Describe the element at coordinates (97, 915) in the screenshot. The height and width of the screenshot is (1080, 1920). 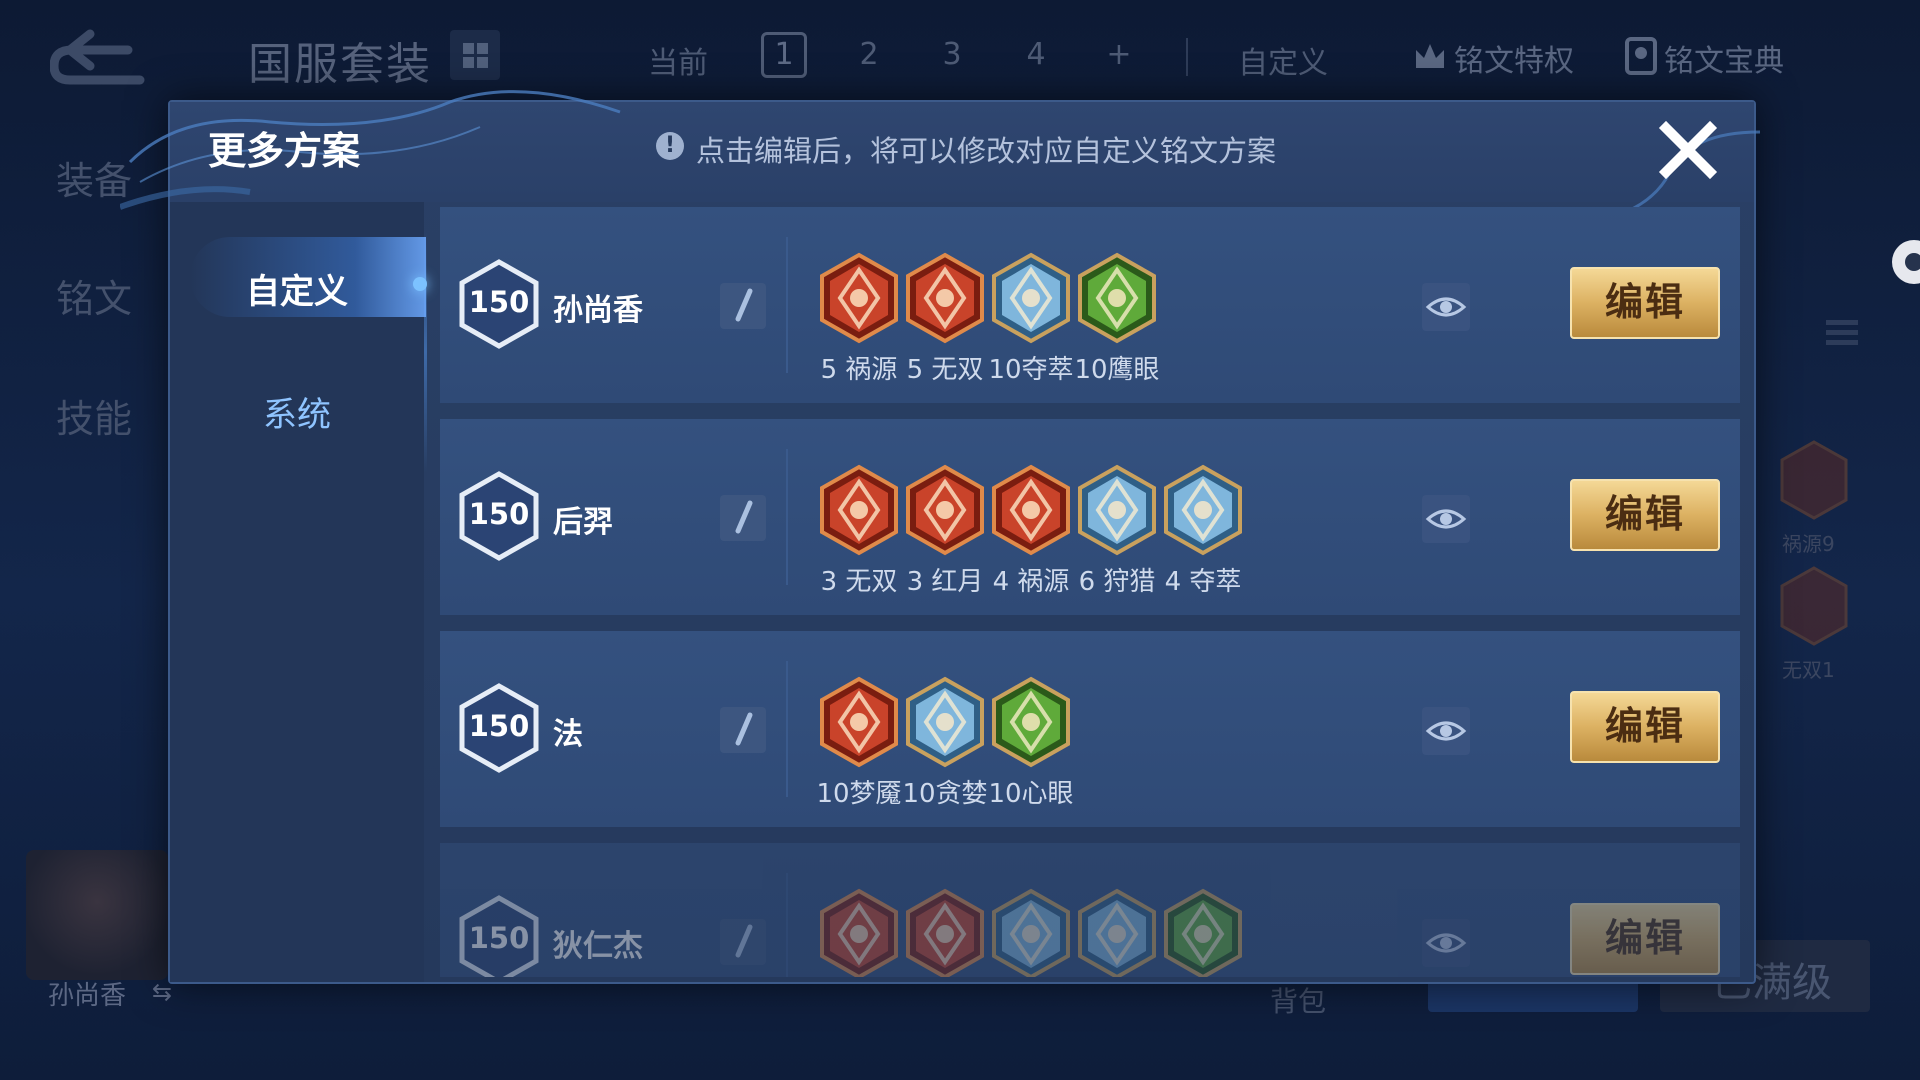
I see `hero-portrait` at that location.